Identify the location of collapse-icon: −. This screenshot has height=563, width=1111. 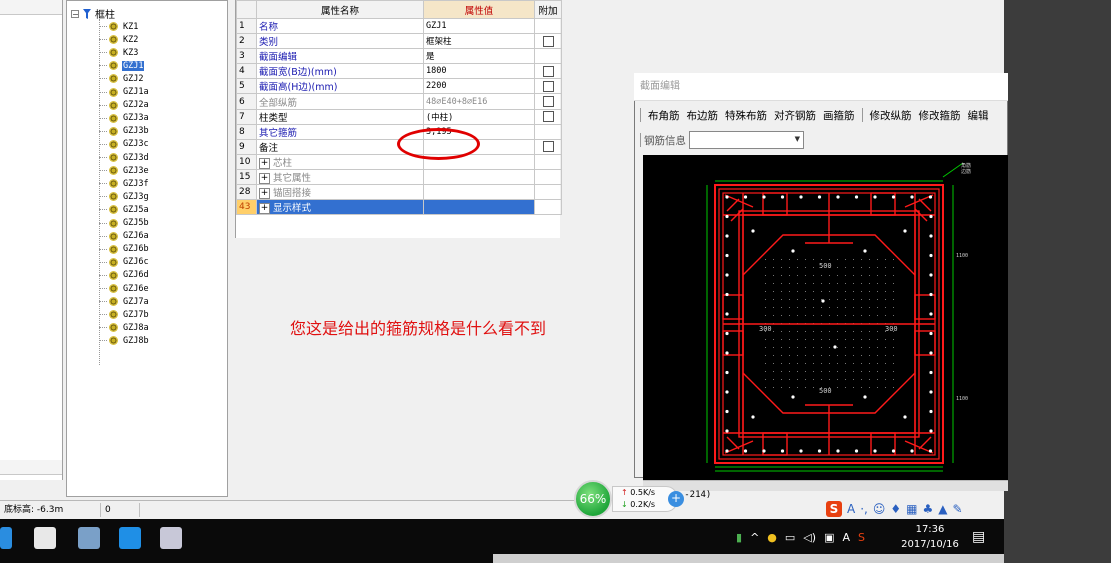
(75, 13).